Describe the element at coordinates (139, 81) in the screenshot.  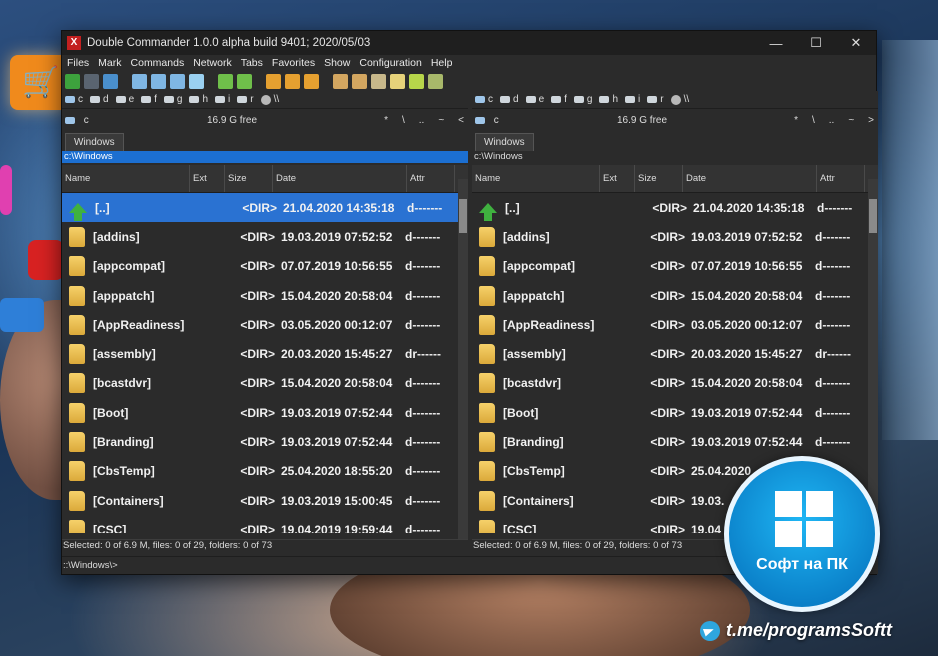
I see `brief-view-icon` at that location.